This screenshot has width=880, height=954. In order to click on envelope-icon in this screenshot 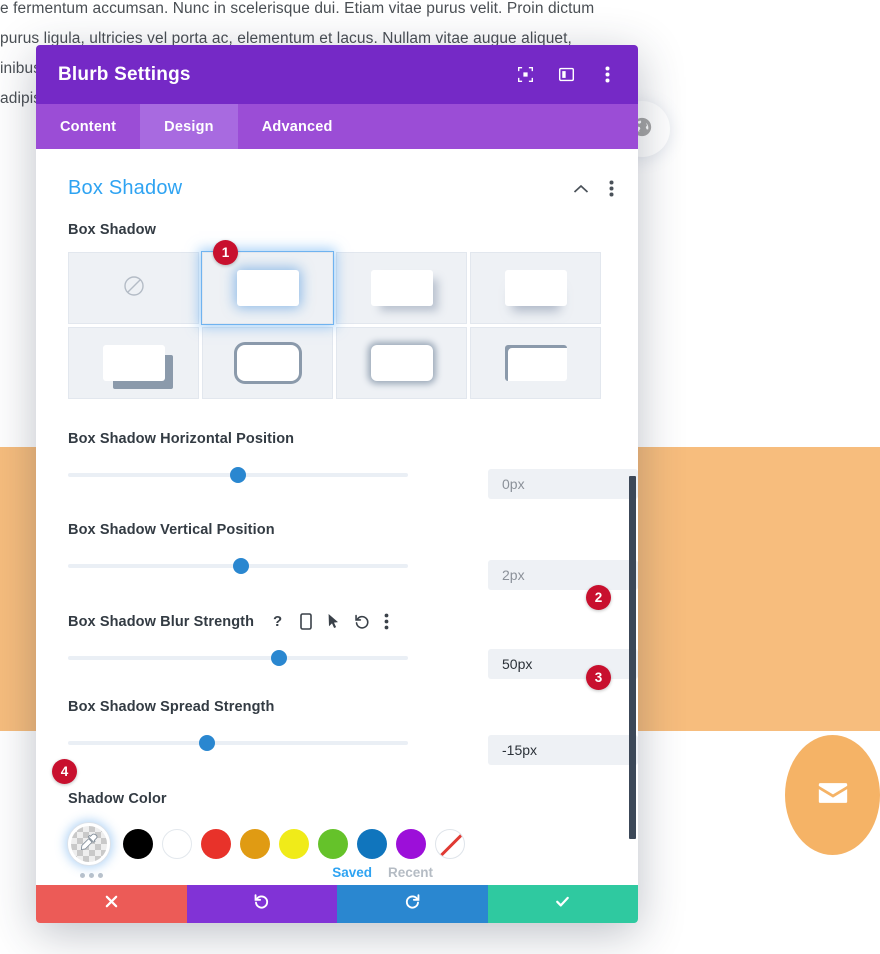, I will do `click(833, 795)`.